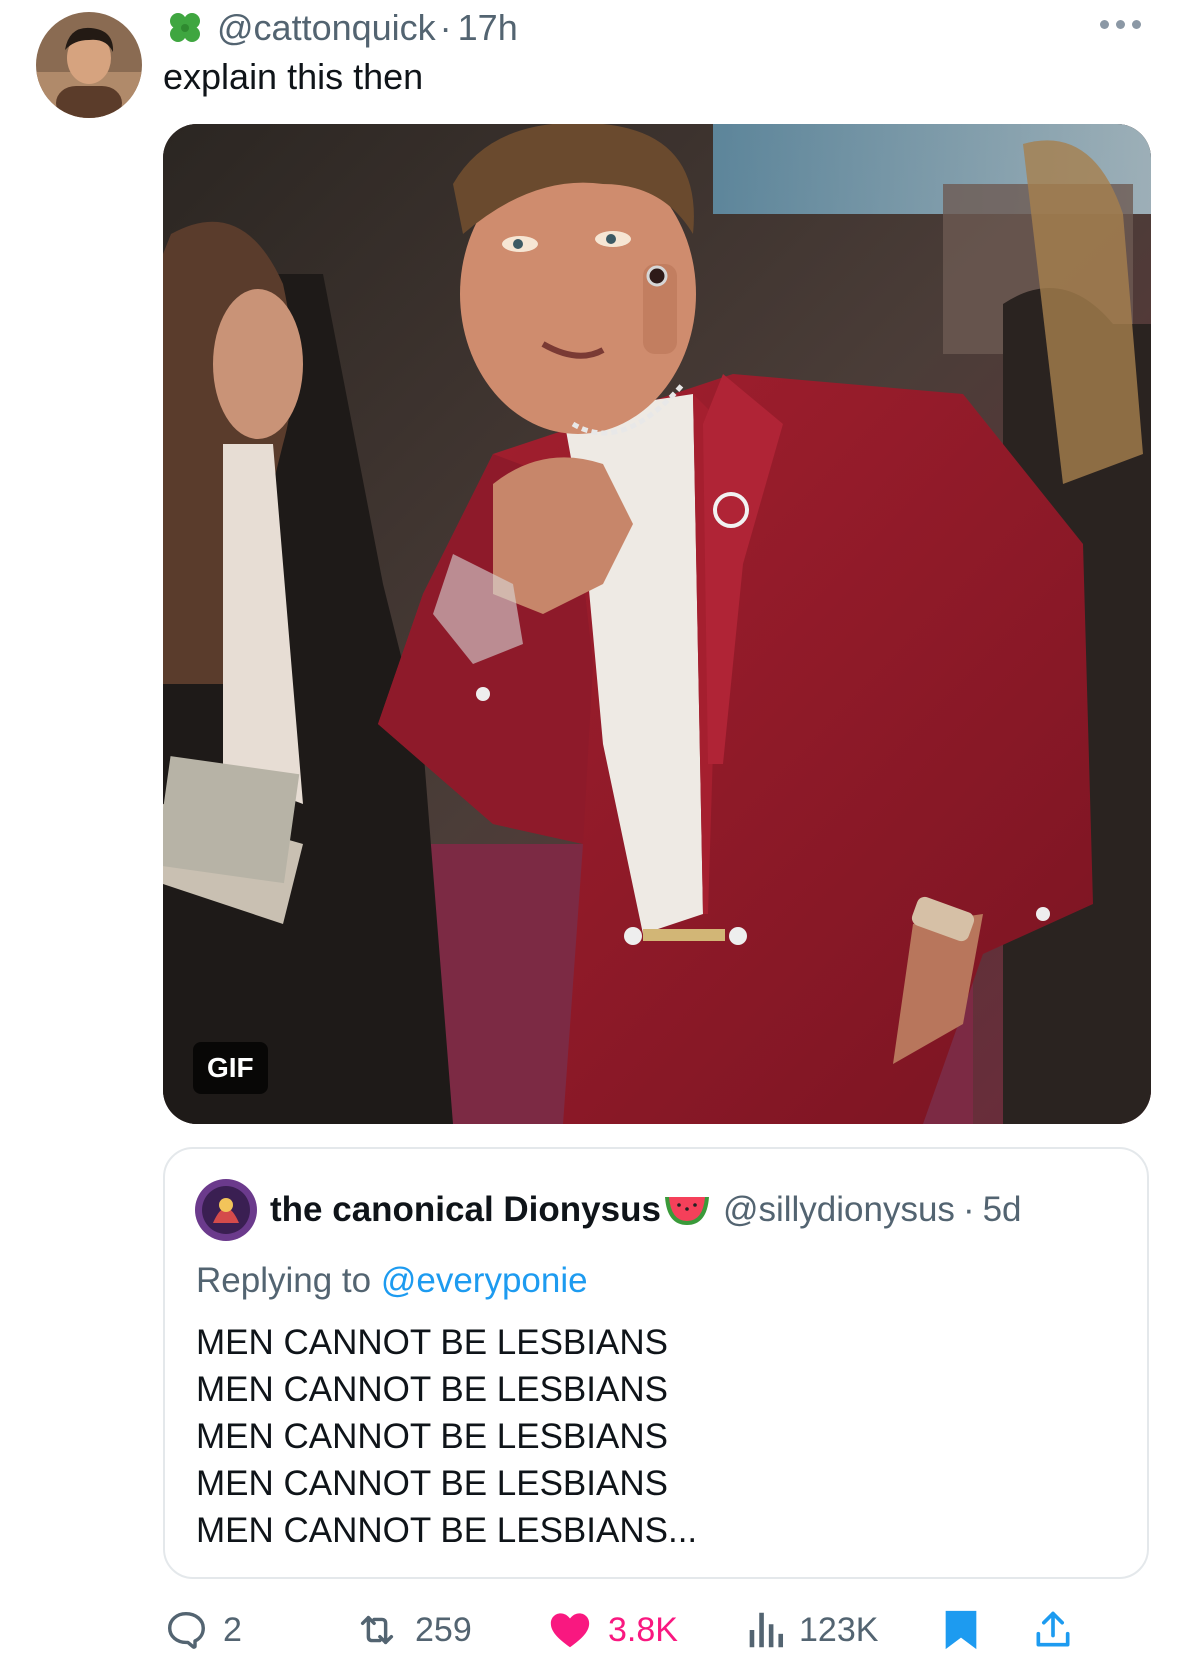  What do you see at coordinates (839, 1629) in the screenshot?
I see `views-count: 123K` at bounding box center [839, 1629].